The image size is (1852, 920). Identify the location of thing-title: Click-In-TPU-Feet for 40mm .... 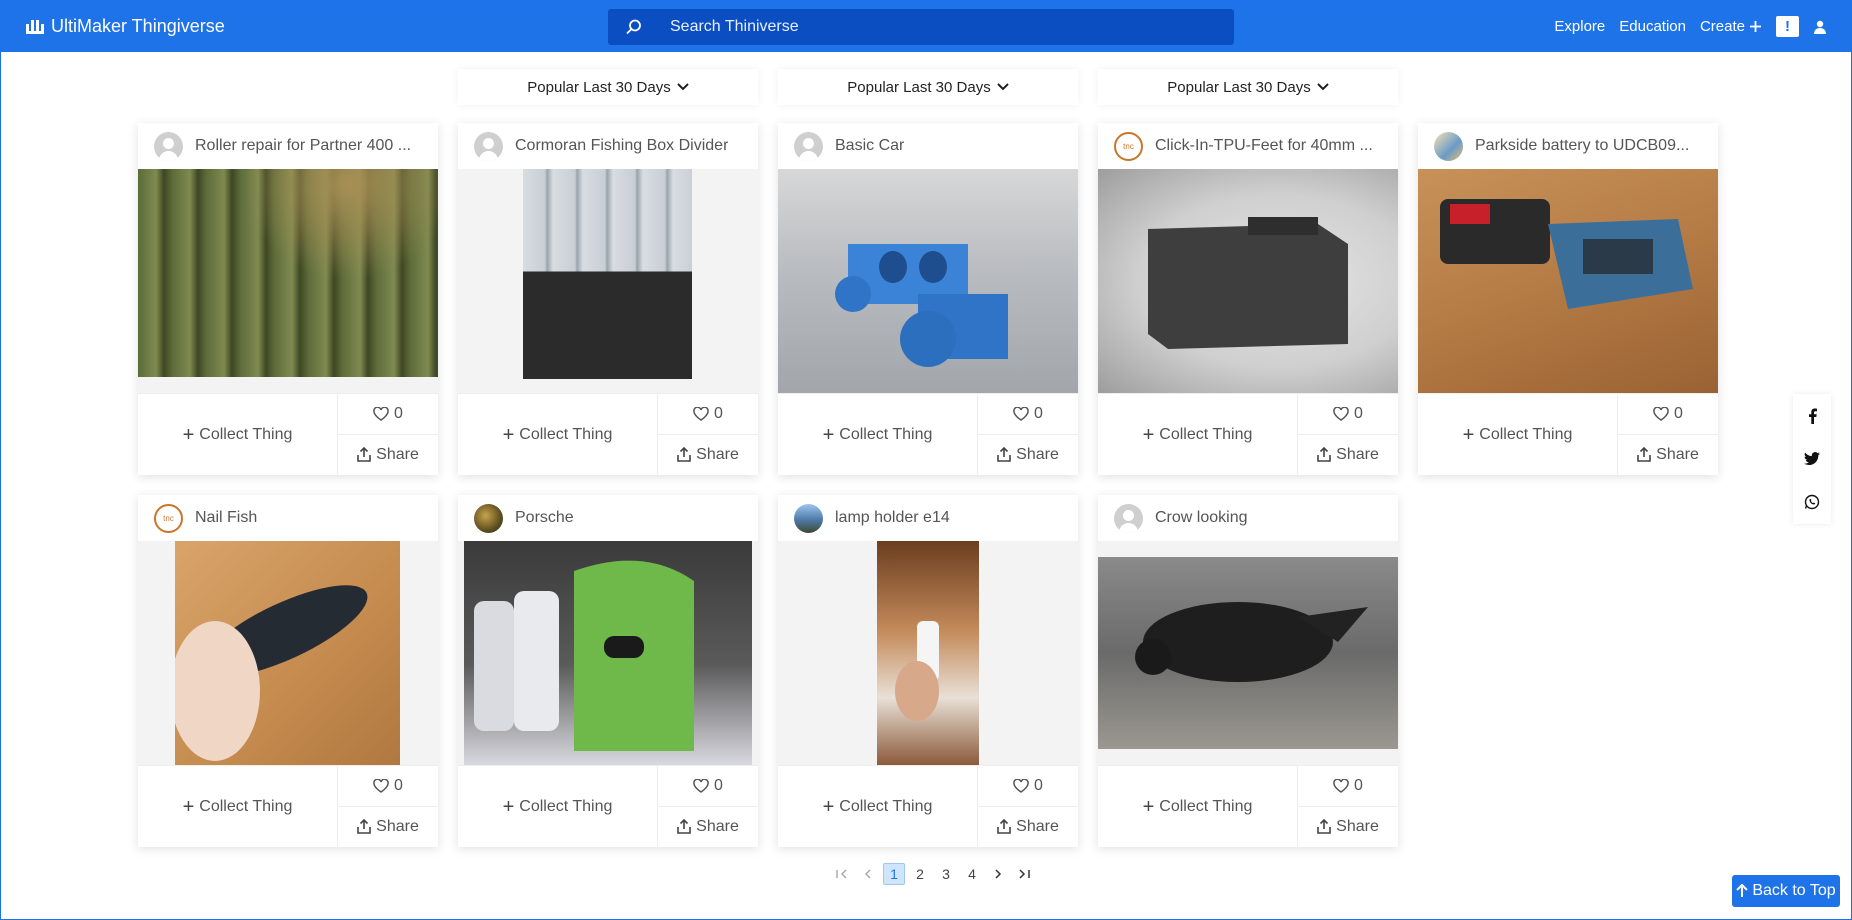
(1264, 146).